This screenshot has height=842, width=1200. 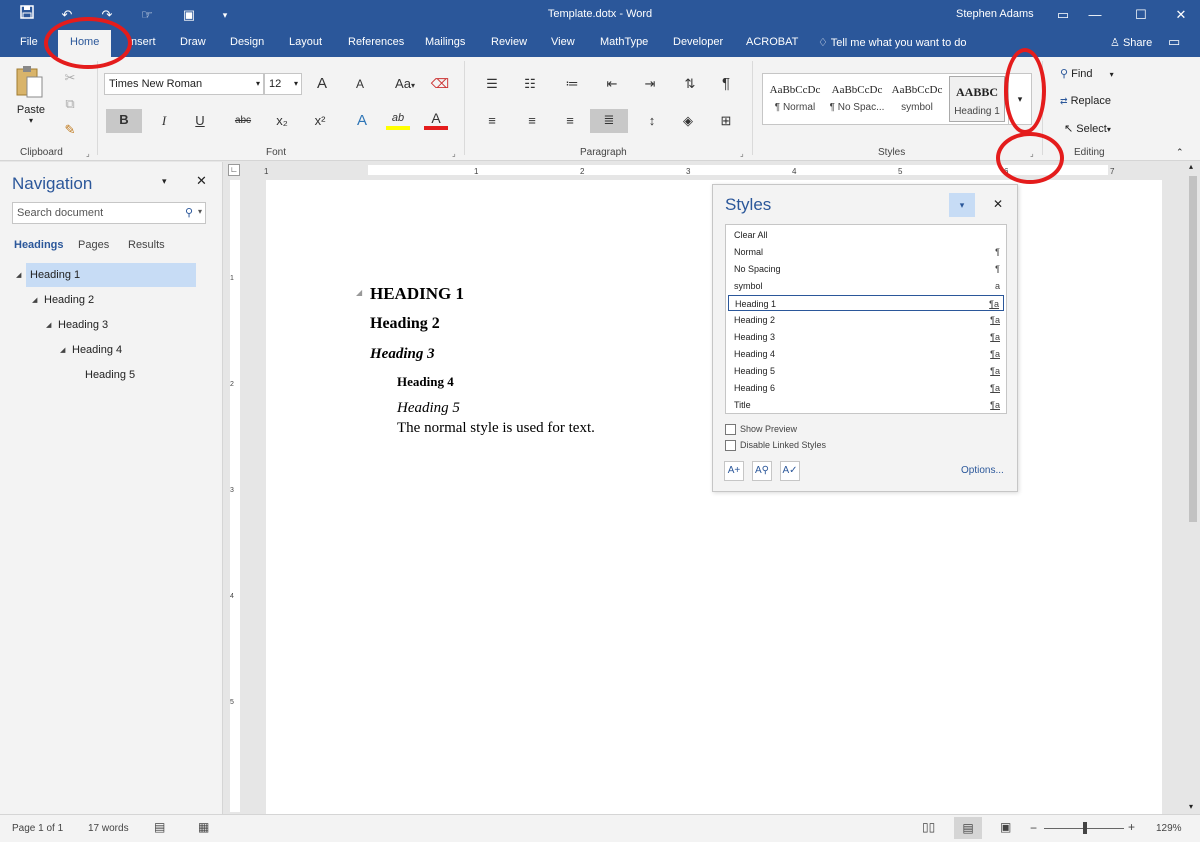 What do you see at coordinates (962, 205) in the screenshot?
I see `chevron-down-icon: ▾` at bounding box center [962, 205].